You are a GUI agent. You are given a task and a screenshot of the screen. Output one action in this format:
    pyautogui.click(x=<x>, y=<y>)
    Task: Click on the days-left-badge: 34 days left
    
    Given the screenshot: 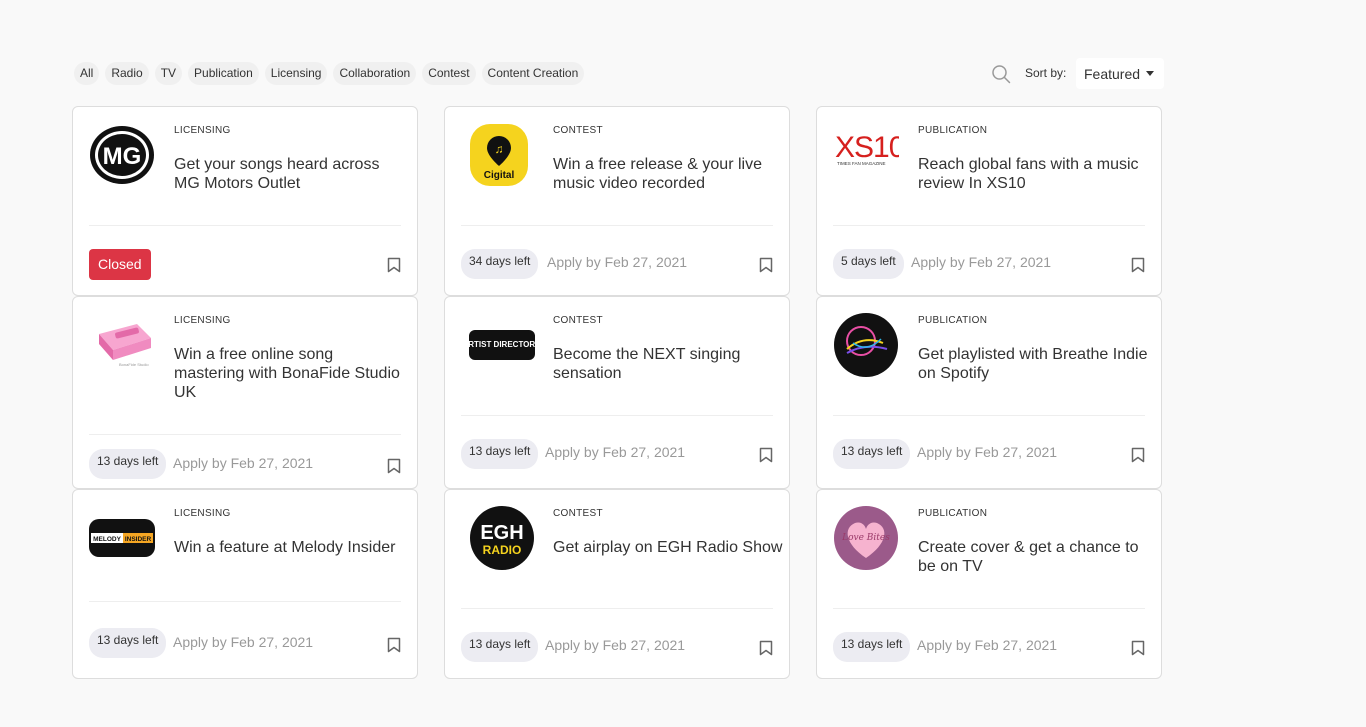 What is the action you would take?
    pyautogui.click(x=500, y=264)
    